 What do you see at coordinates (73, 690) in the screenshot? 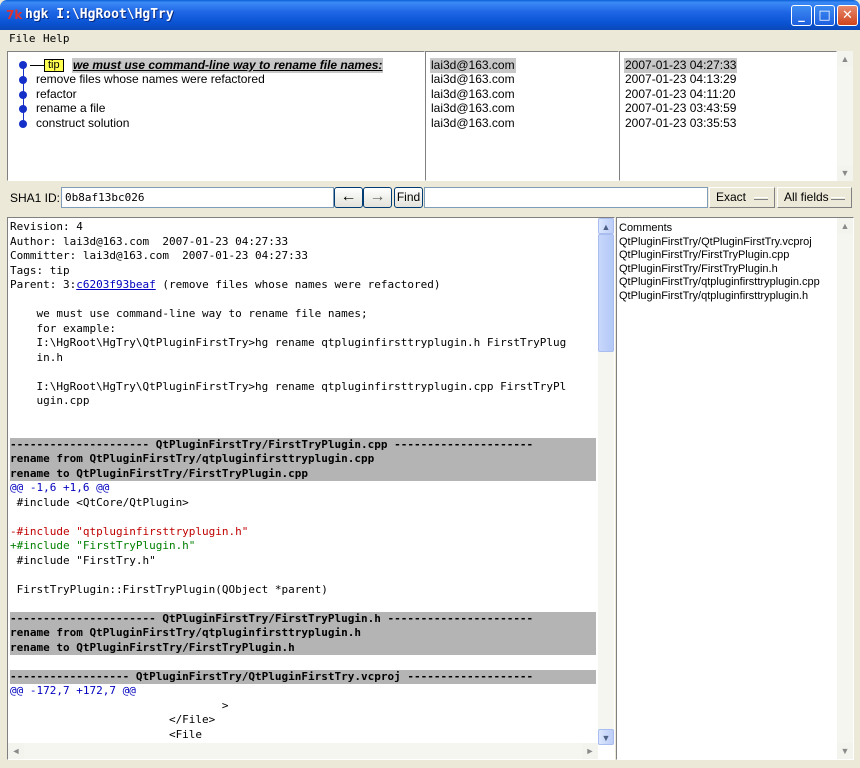
I see `hunk-header: @@ -172,7 +172,7 @@` at bounding box center [73, 690].